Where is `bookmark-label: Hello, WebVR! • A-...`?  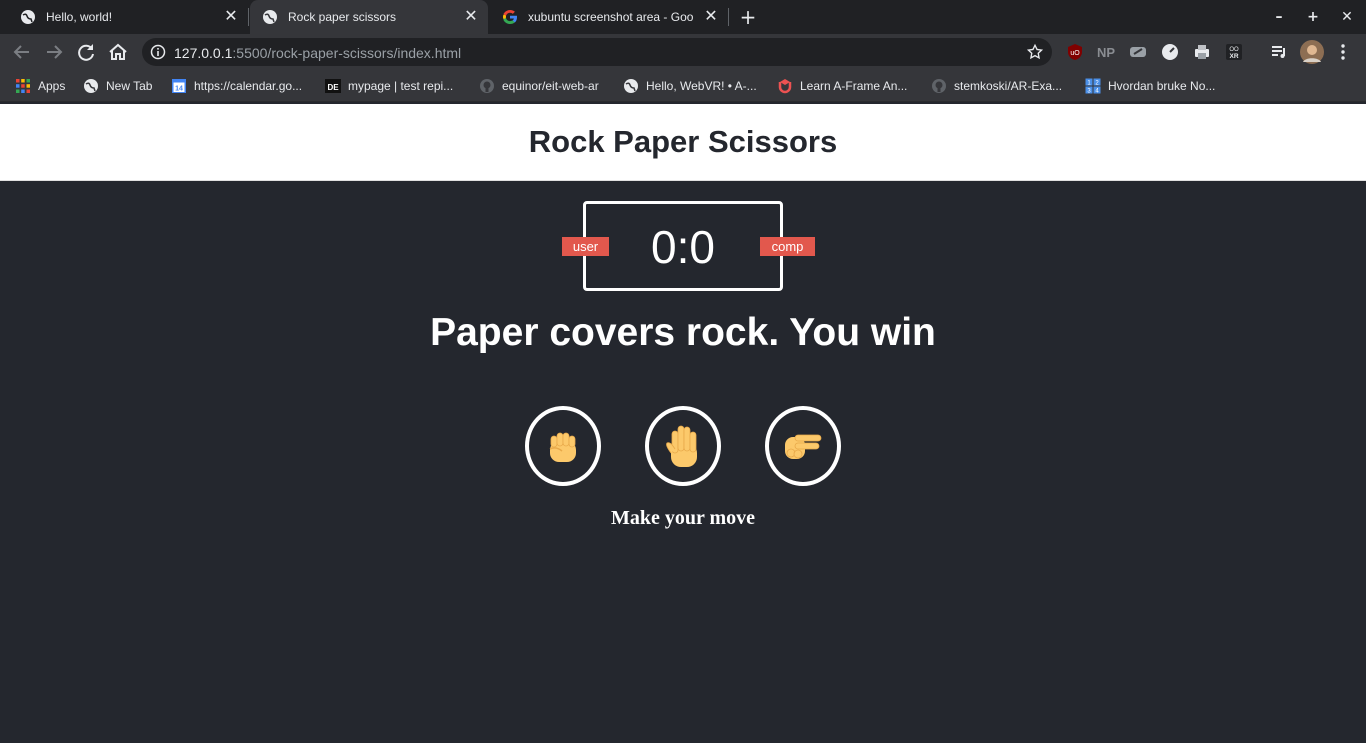 bookmark-label: Hello, WebVR! • A-... is located at coordinates (701, 86).